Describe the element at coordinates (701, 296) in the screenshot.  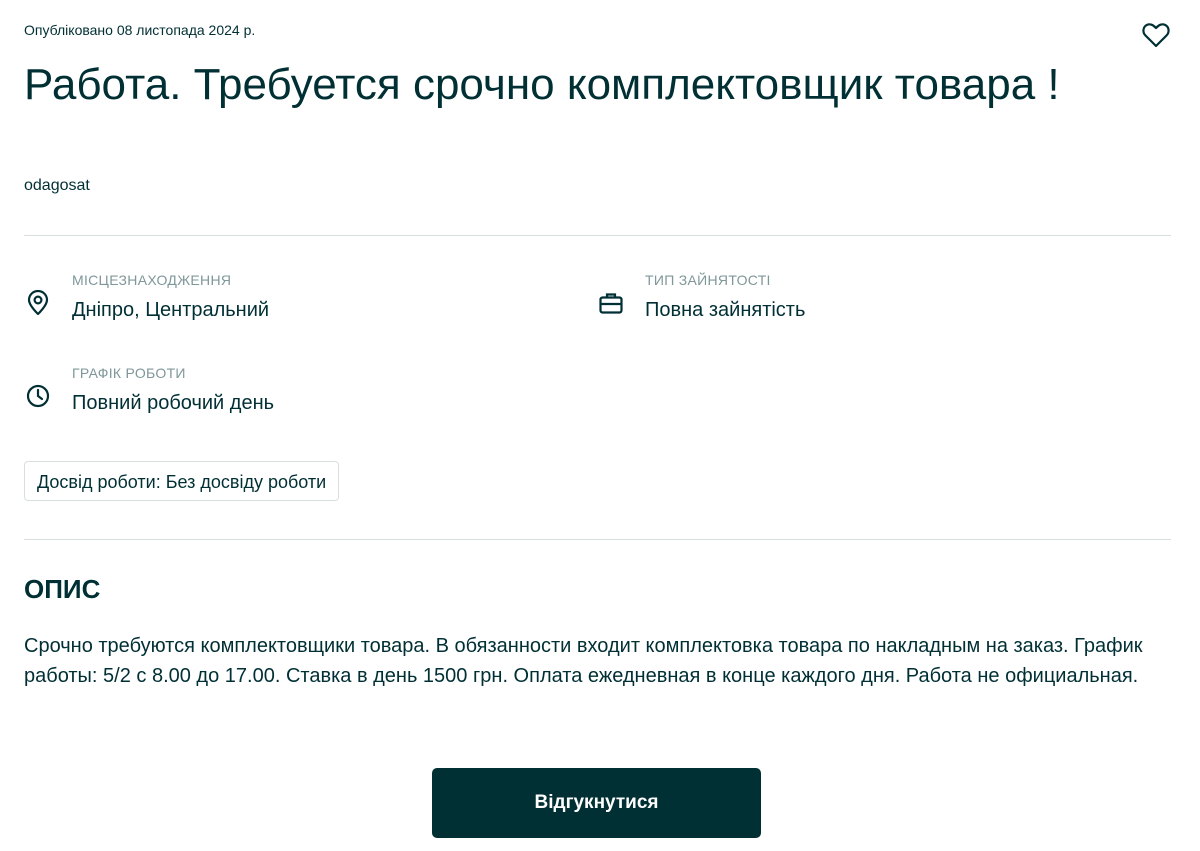
I see `param-employment-type: ТИП ЗАЙНЯТОСТІ Повна зайнятість` at that location.